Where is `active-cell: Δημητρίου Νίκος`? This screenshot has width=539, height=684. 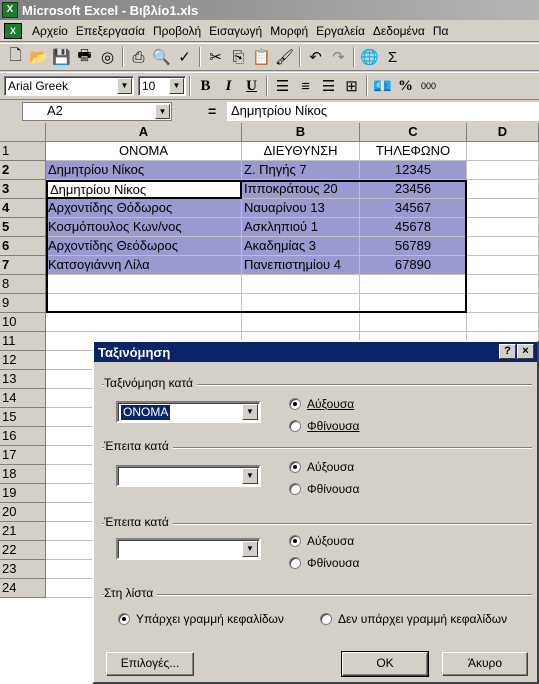 active-cell: Δημητρίου Νίκος is located at coordinates (144, 189).